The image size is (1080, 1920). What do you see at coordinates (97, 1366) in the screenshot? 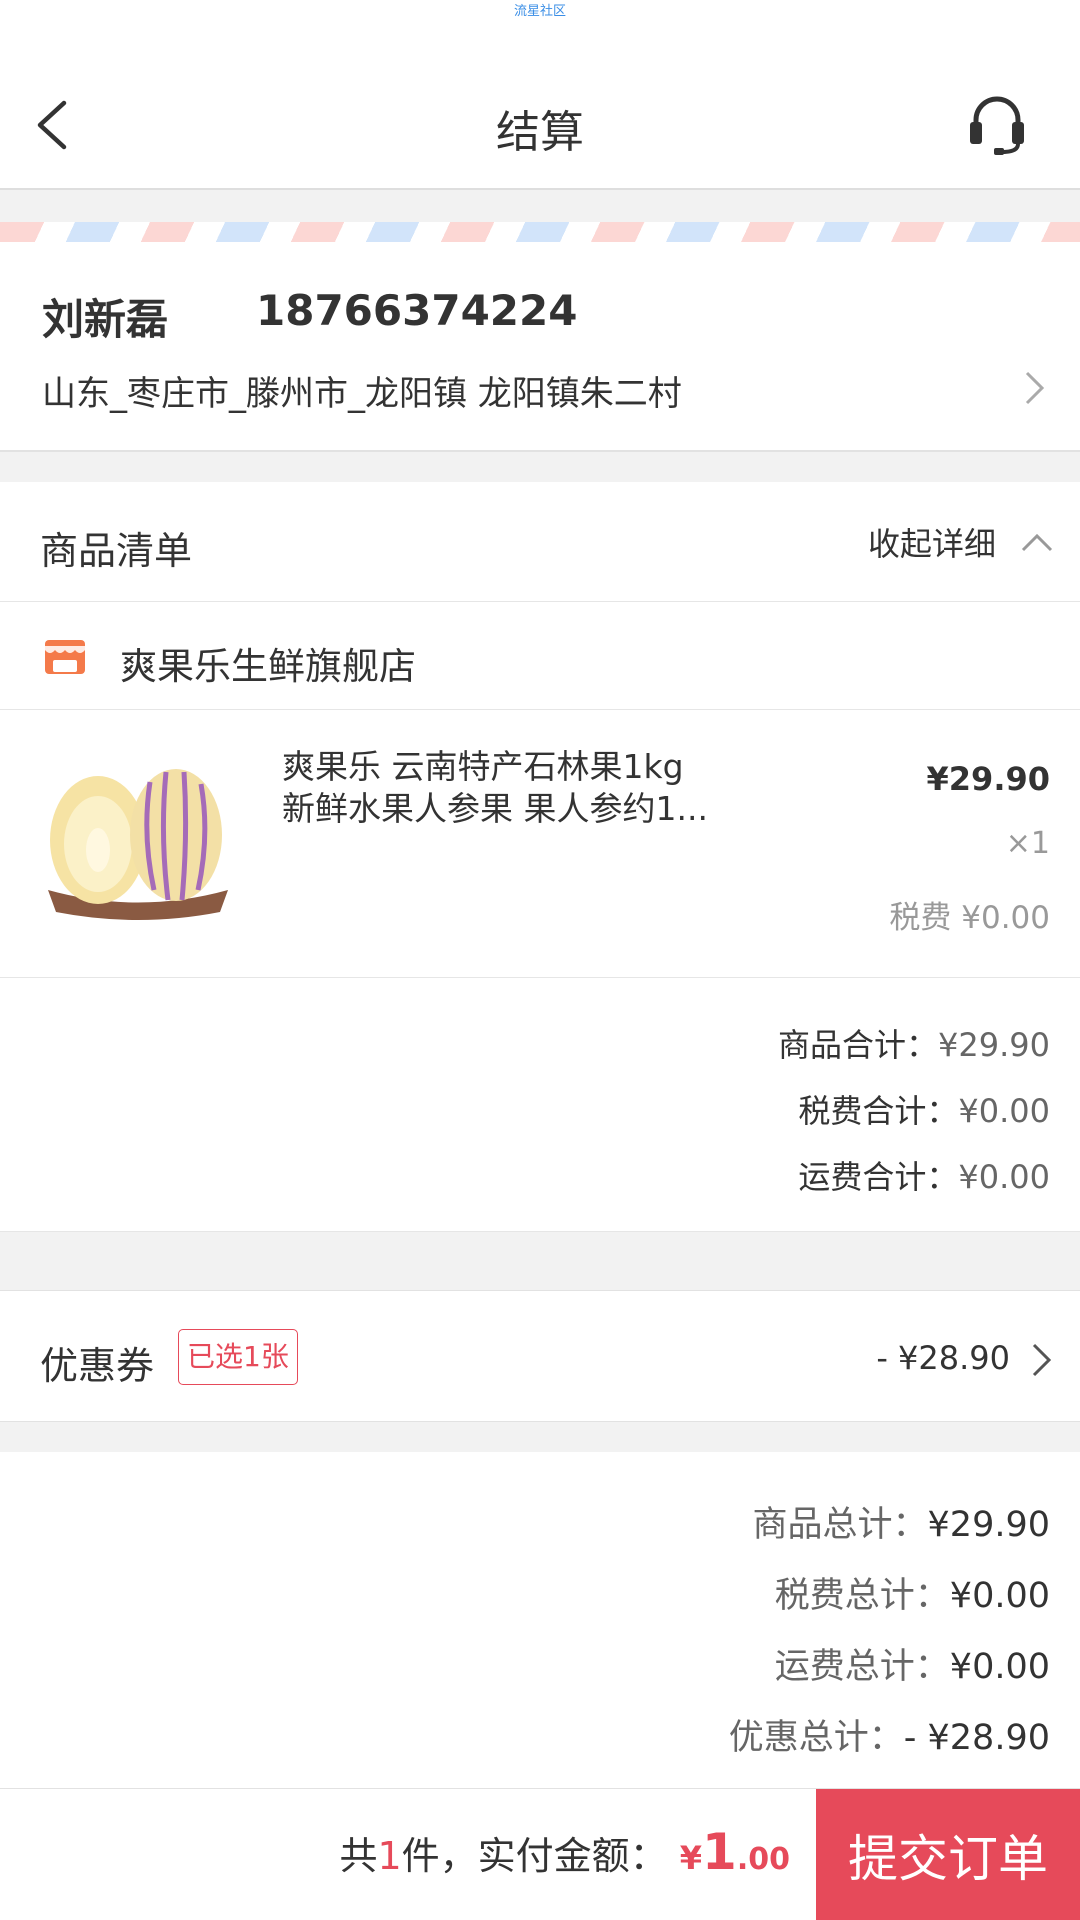
I see `coupon-label: 优惠券` at bounding box center [97, 1366].